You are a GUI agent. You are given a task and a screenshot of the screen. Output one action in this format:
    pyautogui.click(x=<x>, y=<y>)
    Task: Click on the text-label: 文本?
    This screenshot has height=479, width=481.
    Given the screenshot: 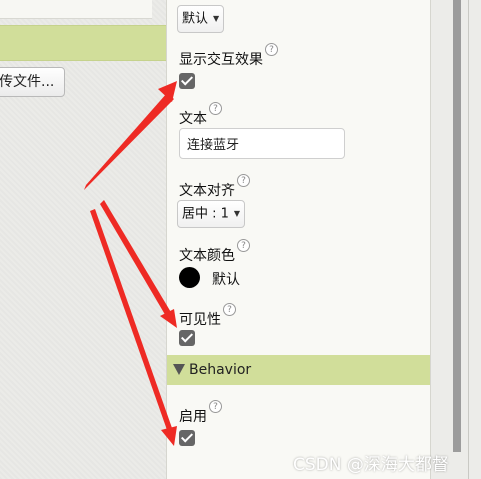 What is the action you would take?
    pyautogui.click(x=200, y=115)
    